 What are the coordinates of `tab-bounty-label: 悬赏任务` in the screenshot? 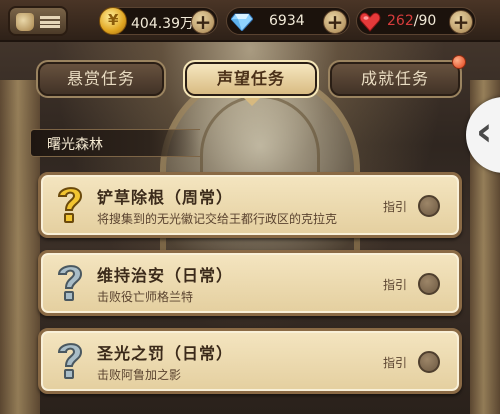 It's located at (100, 78).